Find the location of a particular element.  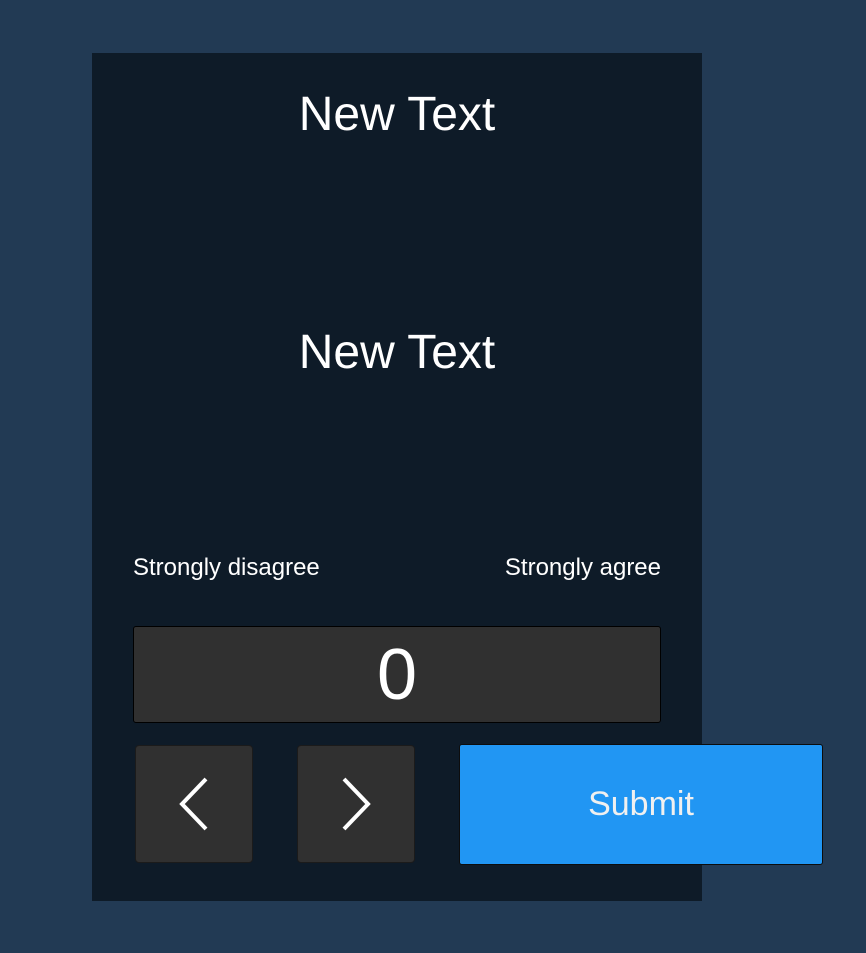

submit-button: Submit is located at coordinates (641, 804).